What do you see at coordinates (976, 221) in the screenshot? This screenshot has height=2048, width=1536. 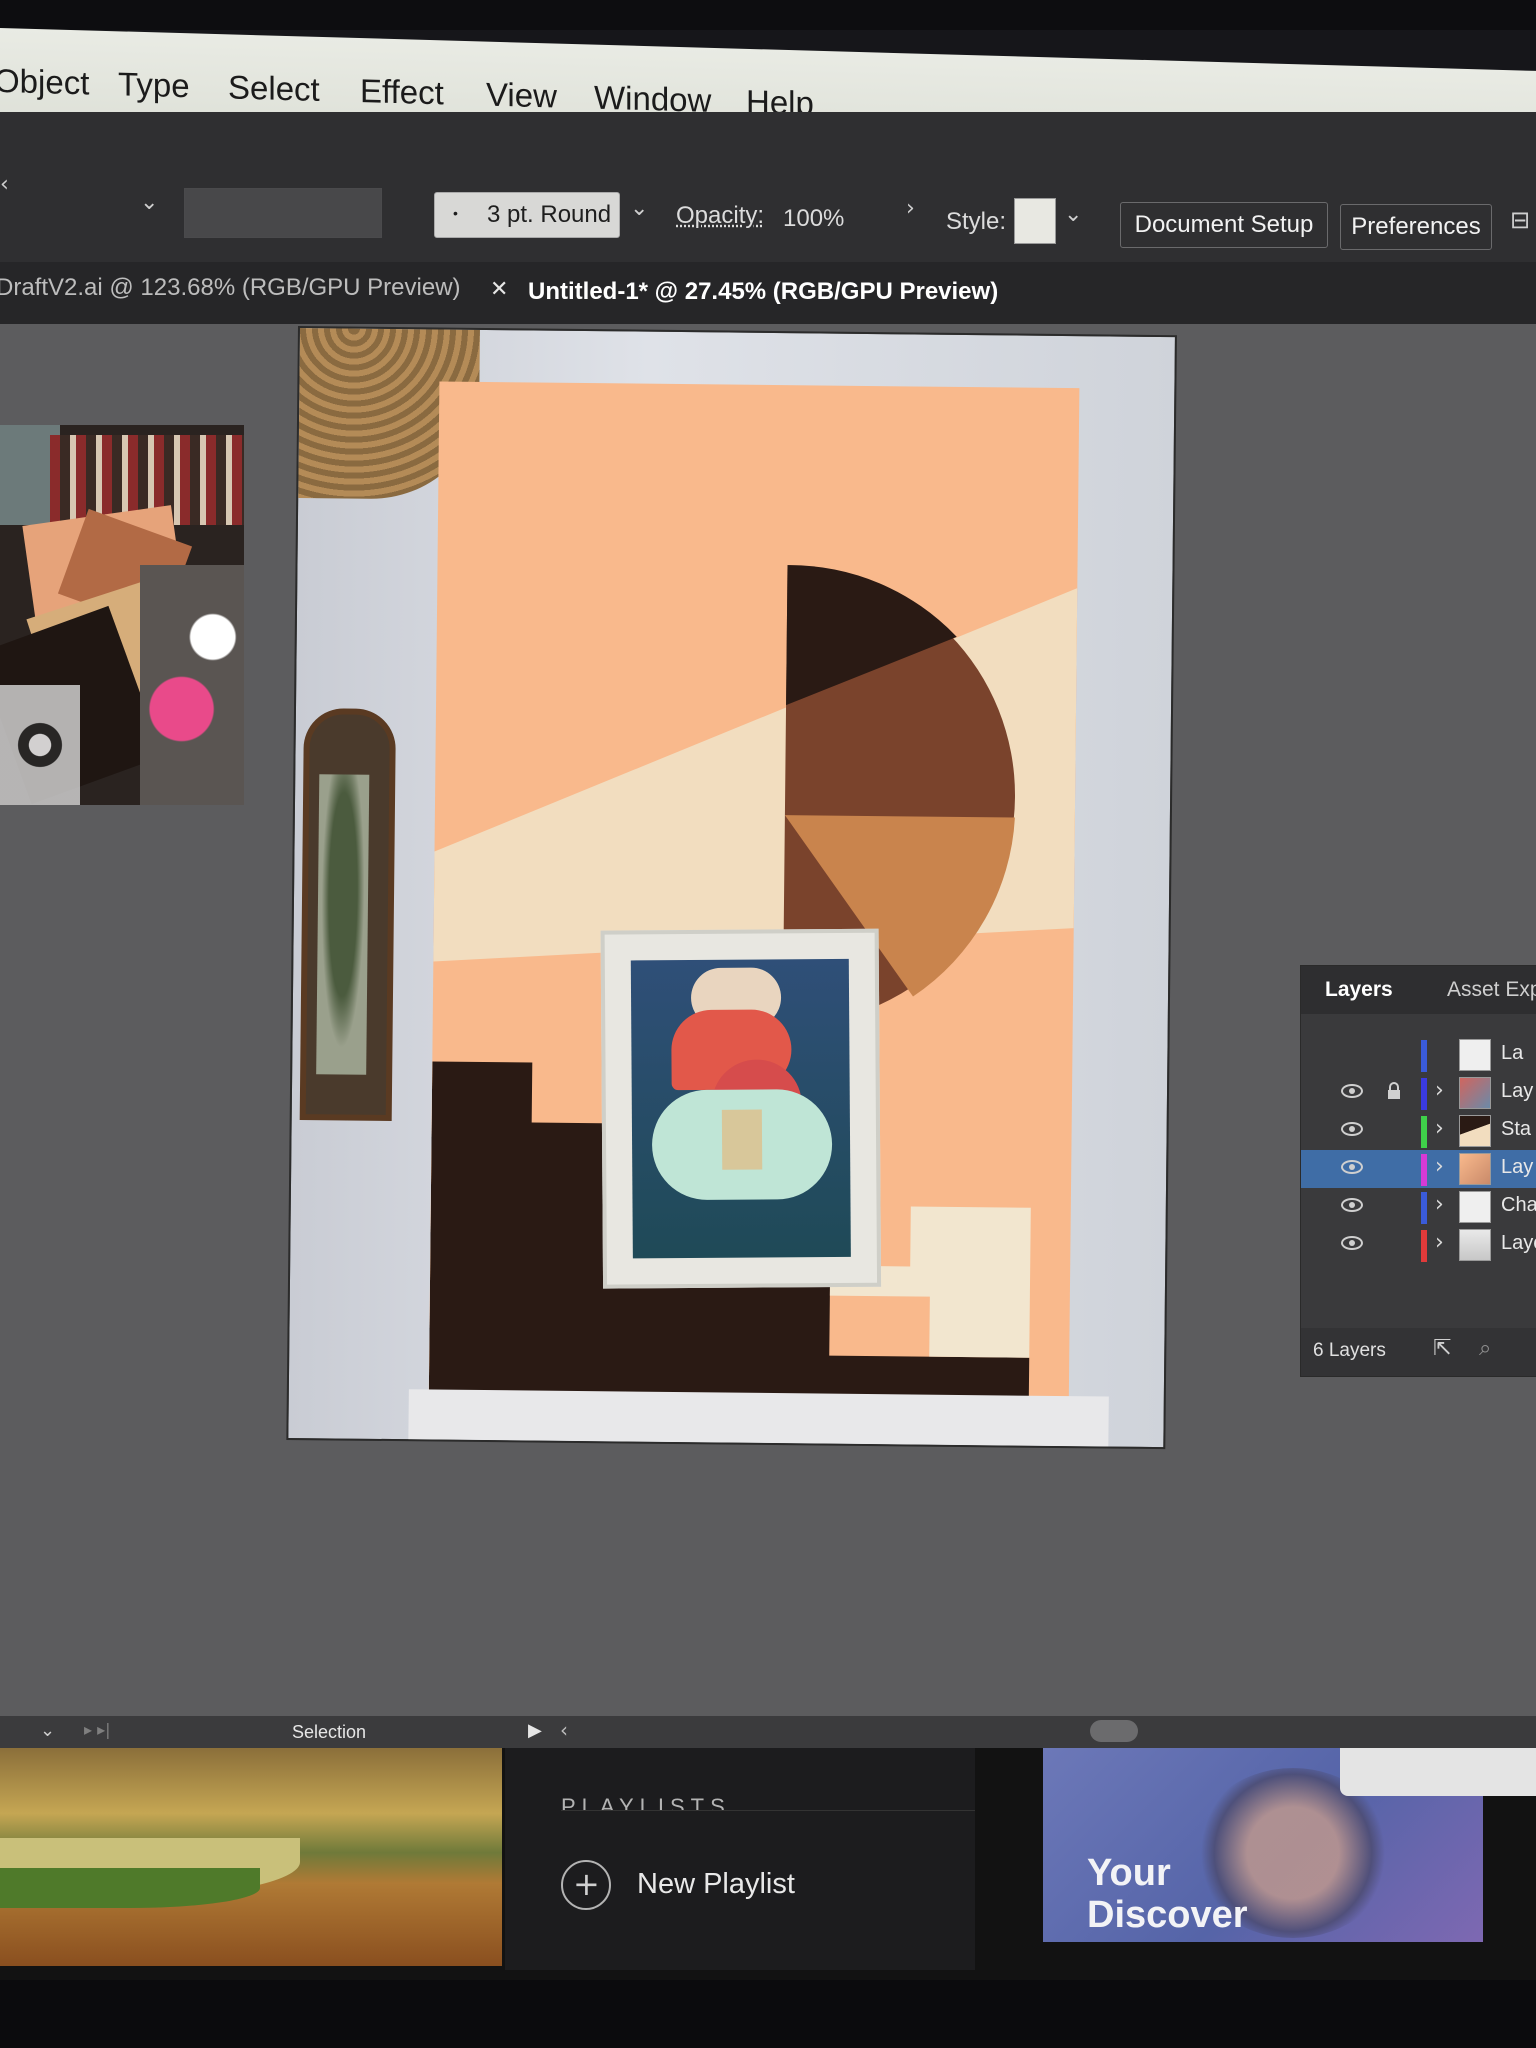 I see `style-label: Style:` at bounding box center [976, 221].